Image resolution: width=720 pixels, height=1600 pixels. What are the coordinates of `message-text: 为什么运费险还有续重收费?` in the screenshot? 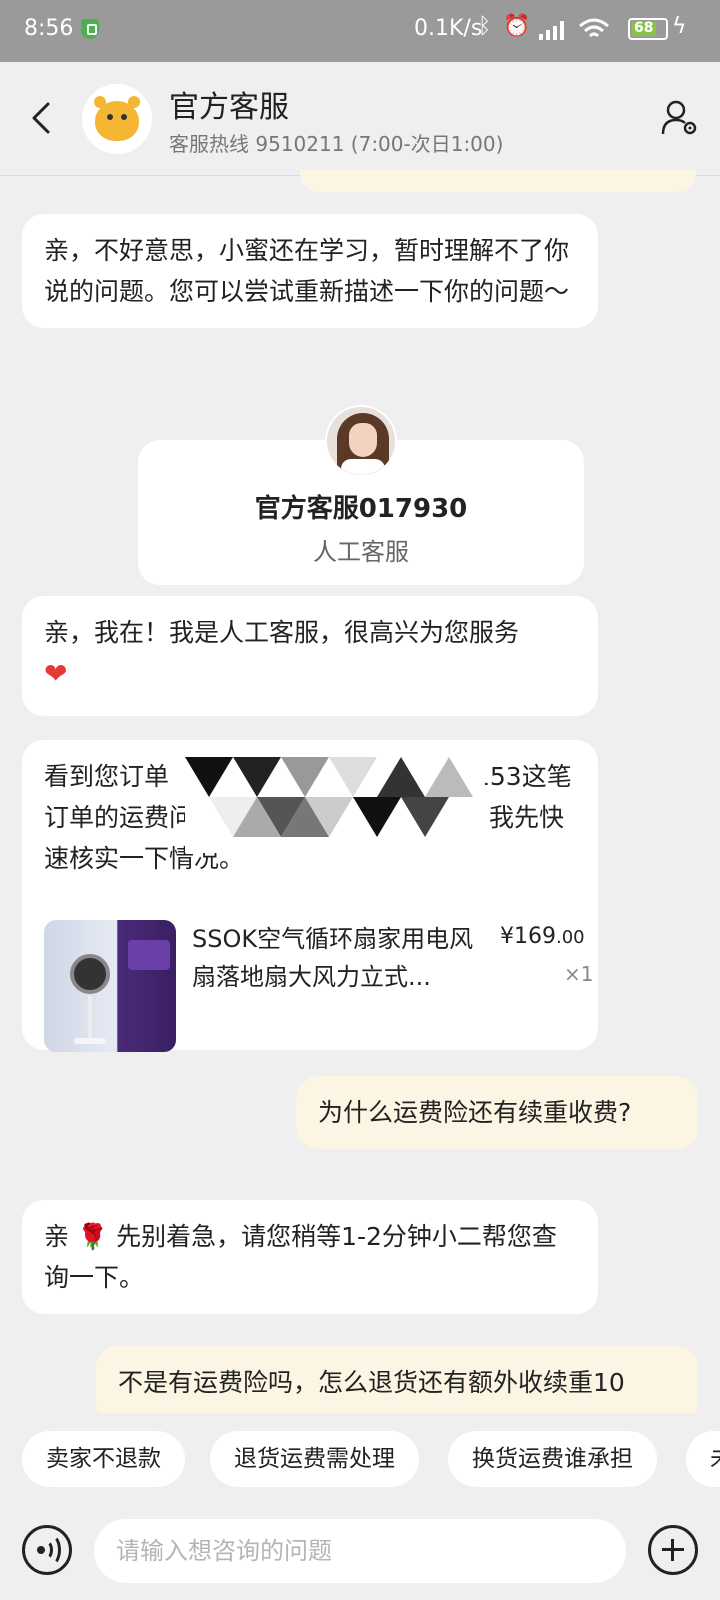 It's located at (475, 1112).